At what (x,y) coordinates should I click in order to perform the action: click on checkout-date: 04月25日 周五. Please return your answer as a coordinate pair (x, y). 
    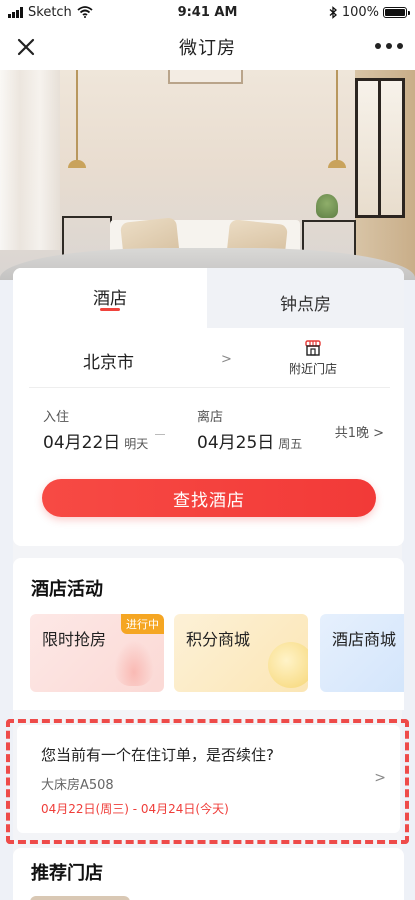
    Looking at the image, I should click on (249, 440).